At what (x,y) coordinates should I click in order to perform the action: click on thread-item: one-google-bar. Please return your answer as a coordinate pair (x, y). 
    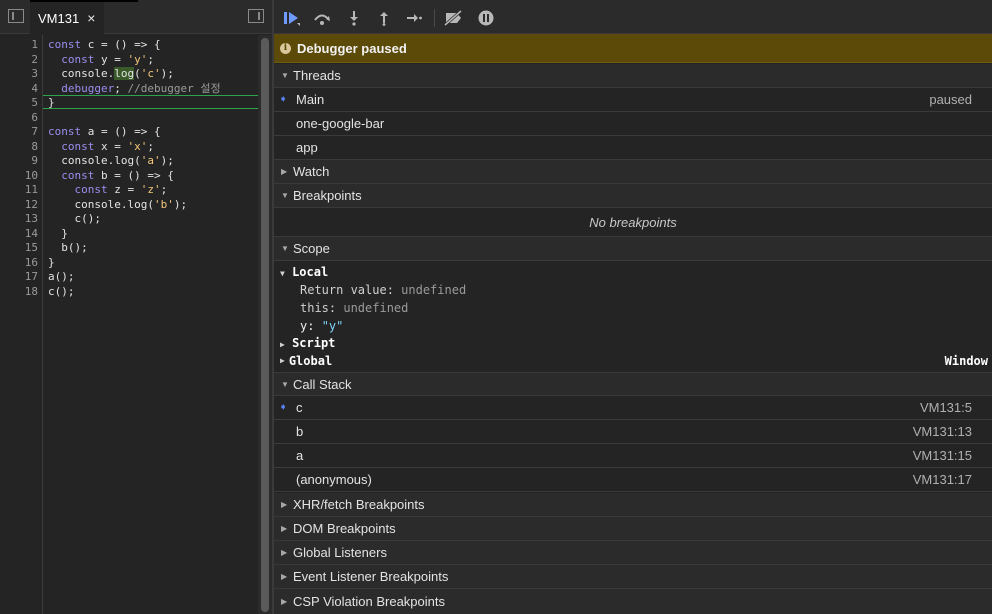
    Looking at the image, I should click on (633, 124).